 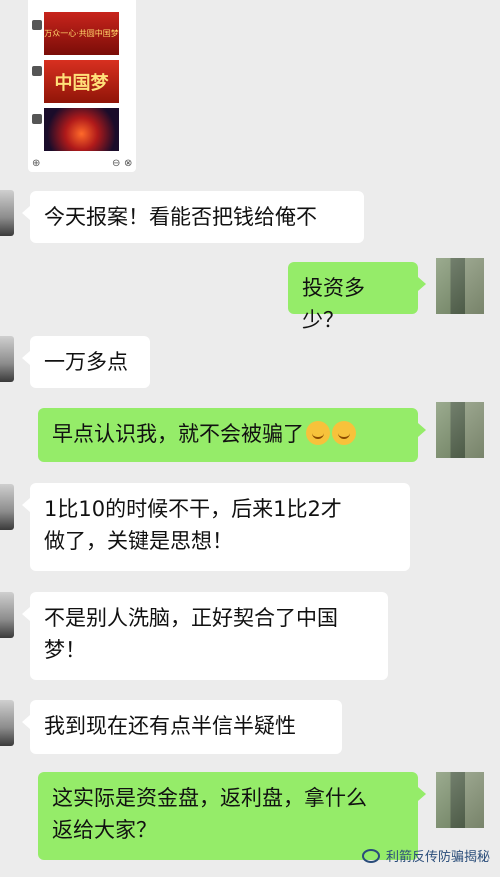 What do you see at coordinates (438, 857) in the screenshot?
I see `watermark-text: 利箭反传防骗揭秘` at bounding box center [438, 857].